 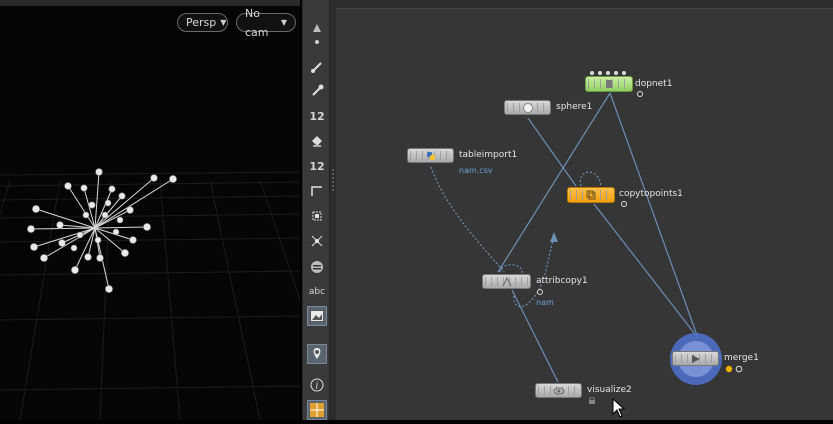 I want to click on node-status-icons, so click(x=734, y=369).